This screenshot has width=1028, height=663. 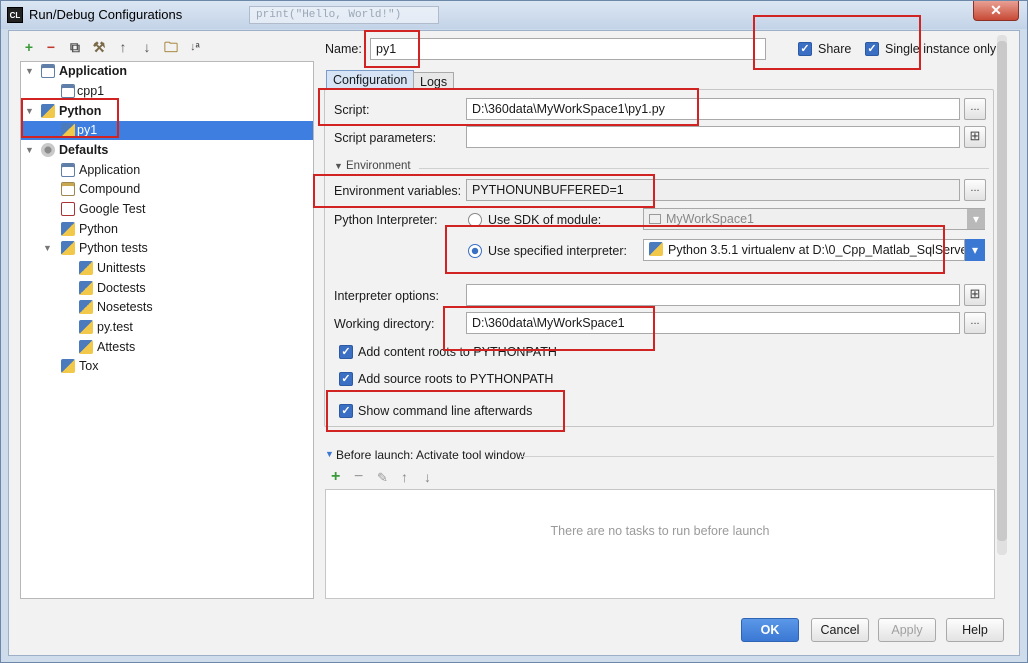 I want to click on script-label: Script:, so click(x=352, y=110).